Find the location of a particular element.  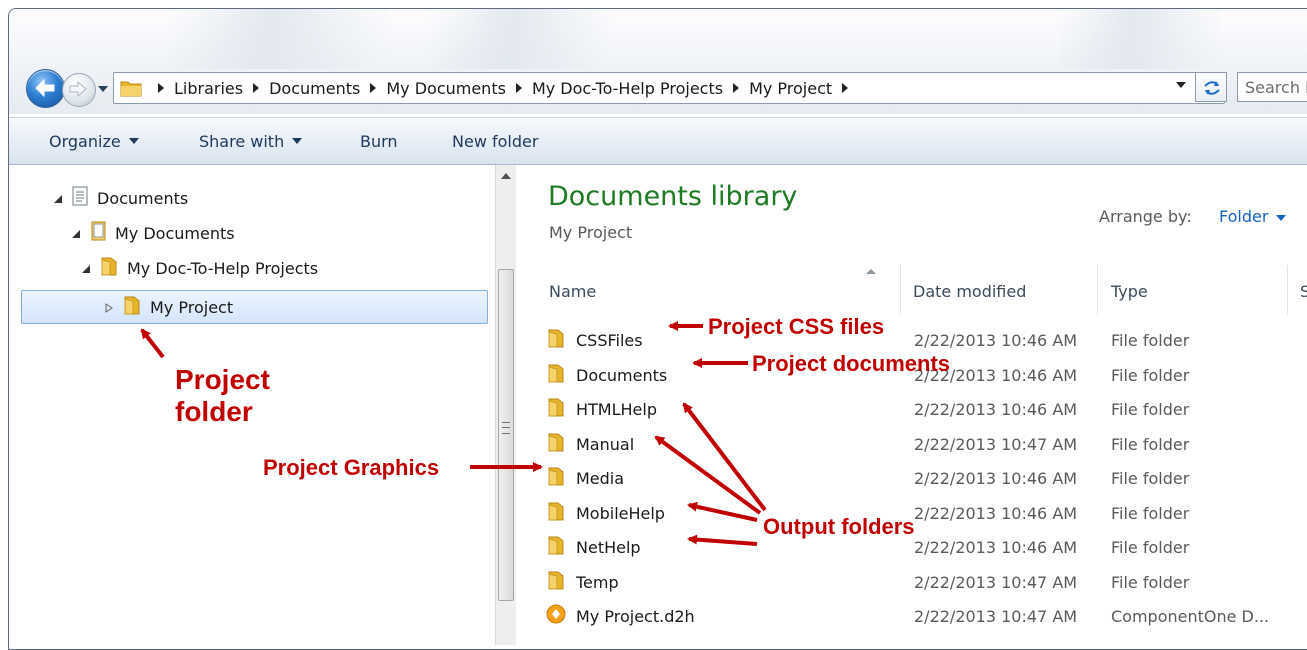

share-with-button: Share with is located at coordinates (251, 141).